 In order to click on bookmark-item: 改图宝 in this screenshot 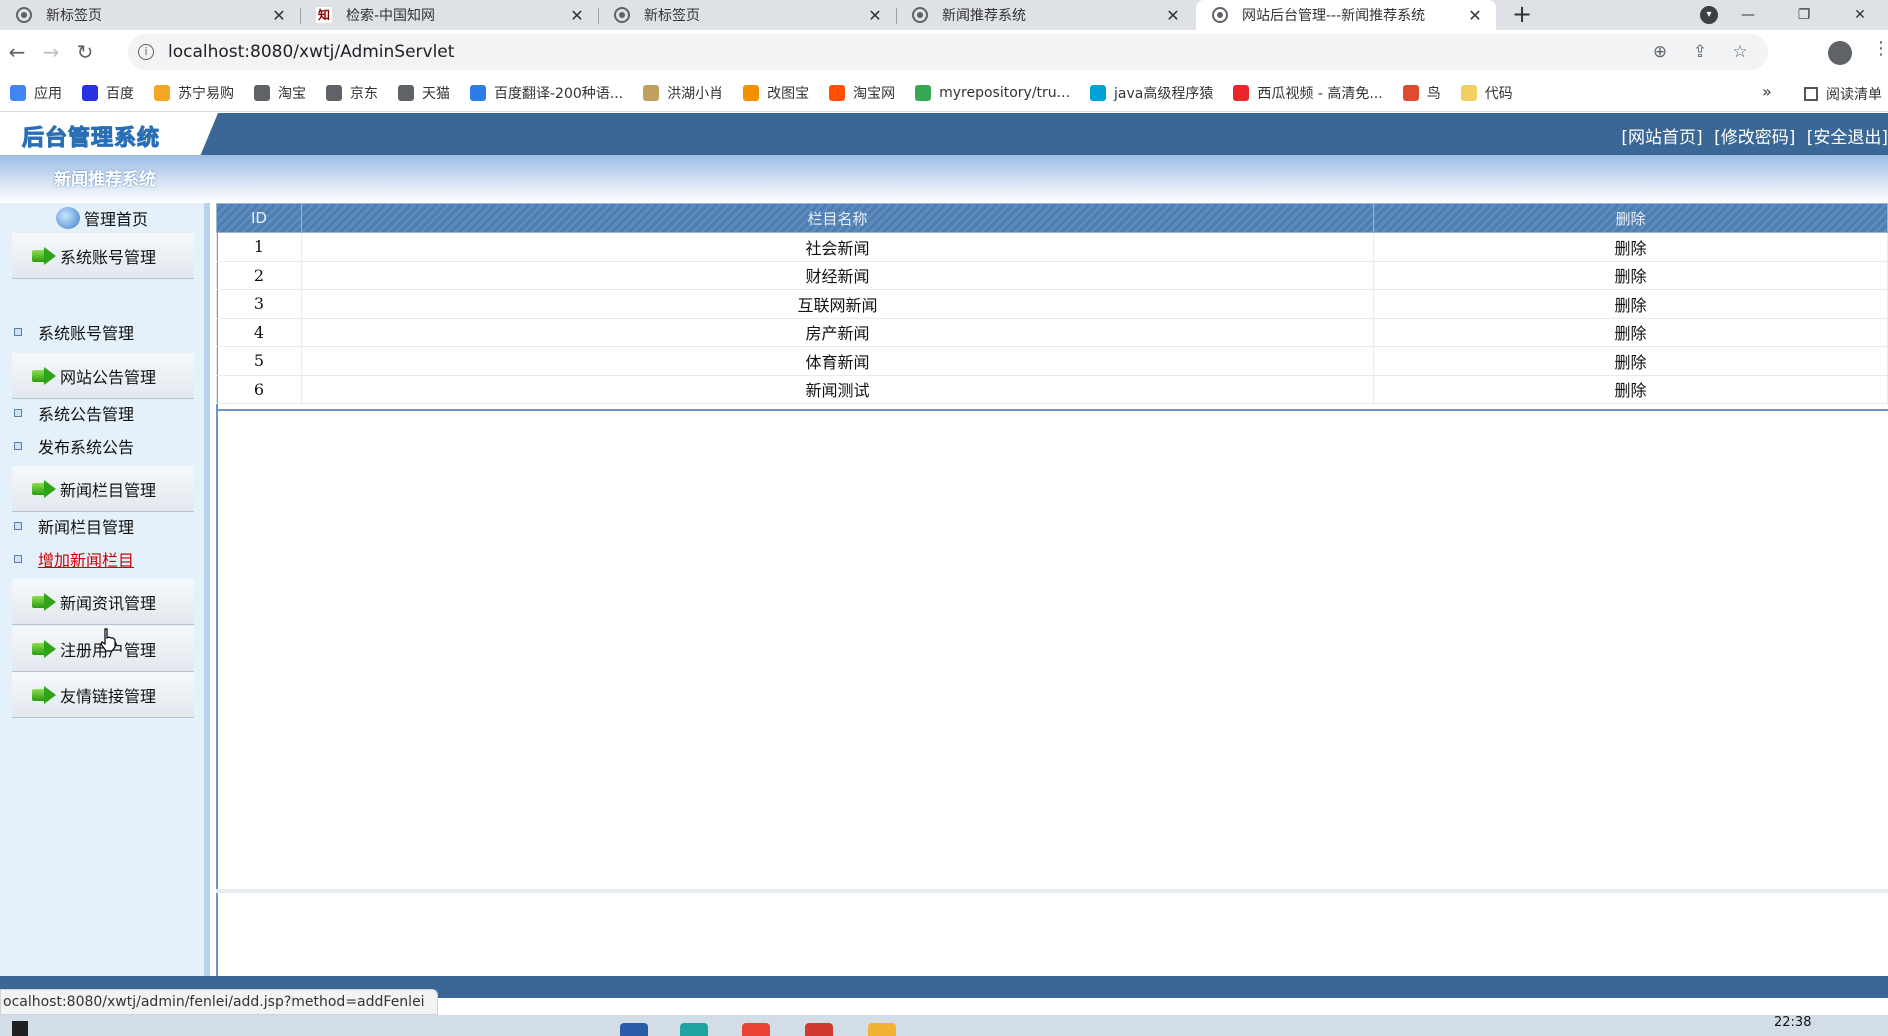, I will do `click(776, 93)`.